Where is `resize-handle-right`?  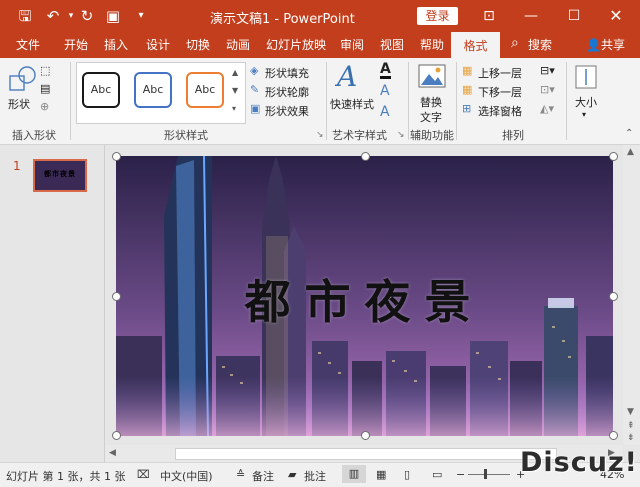 resize-handle-right is located at coordinates (613, 296).